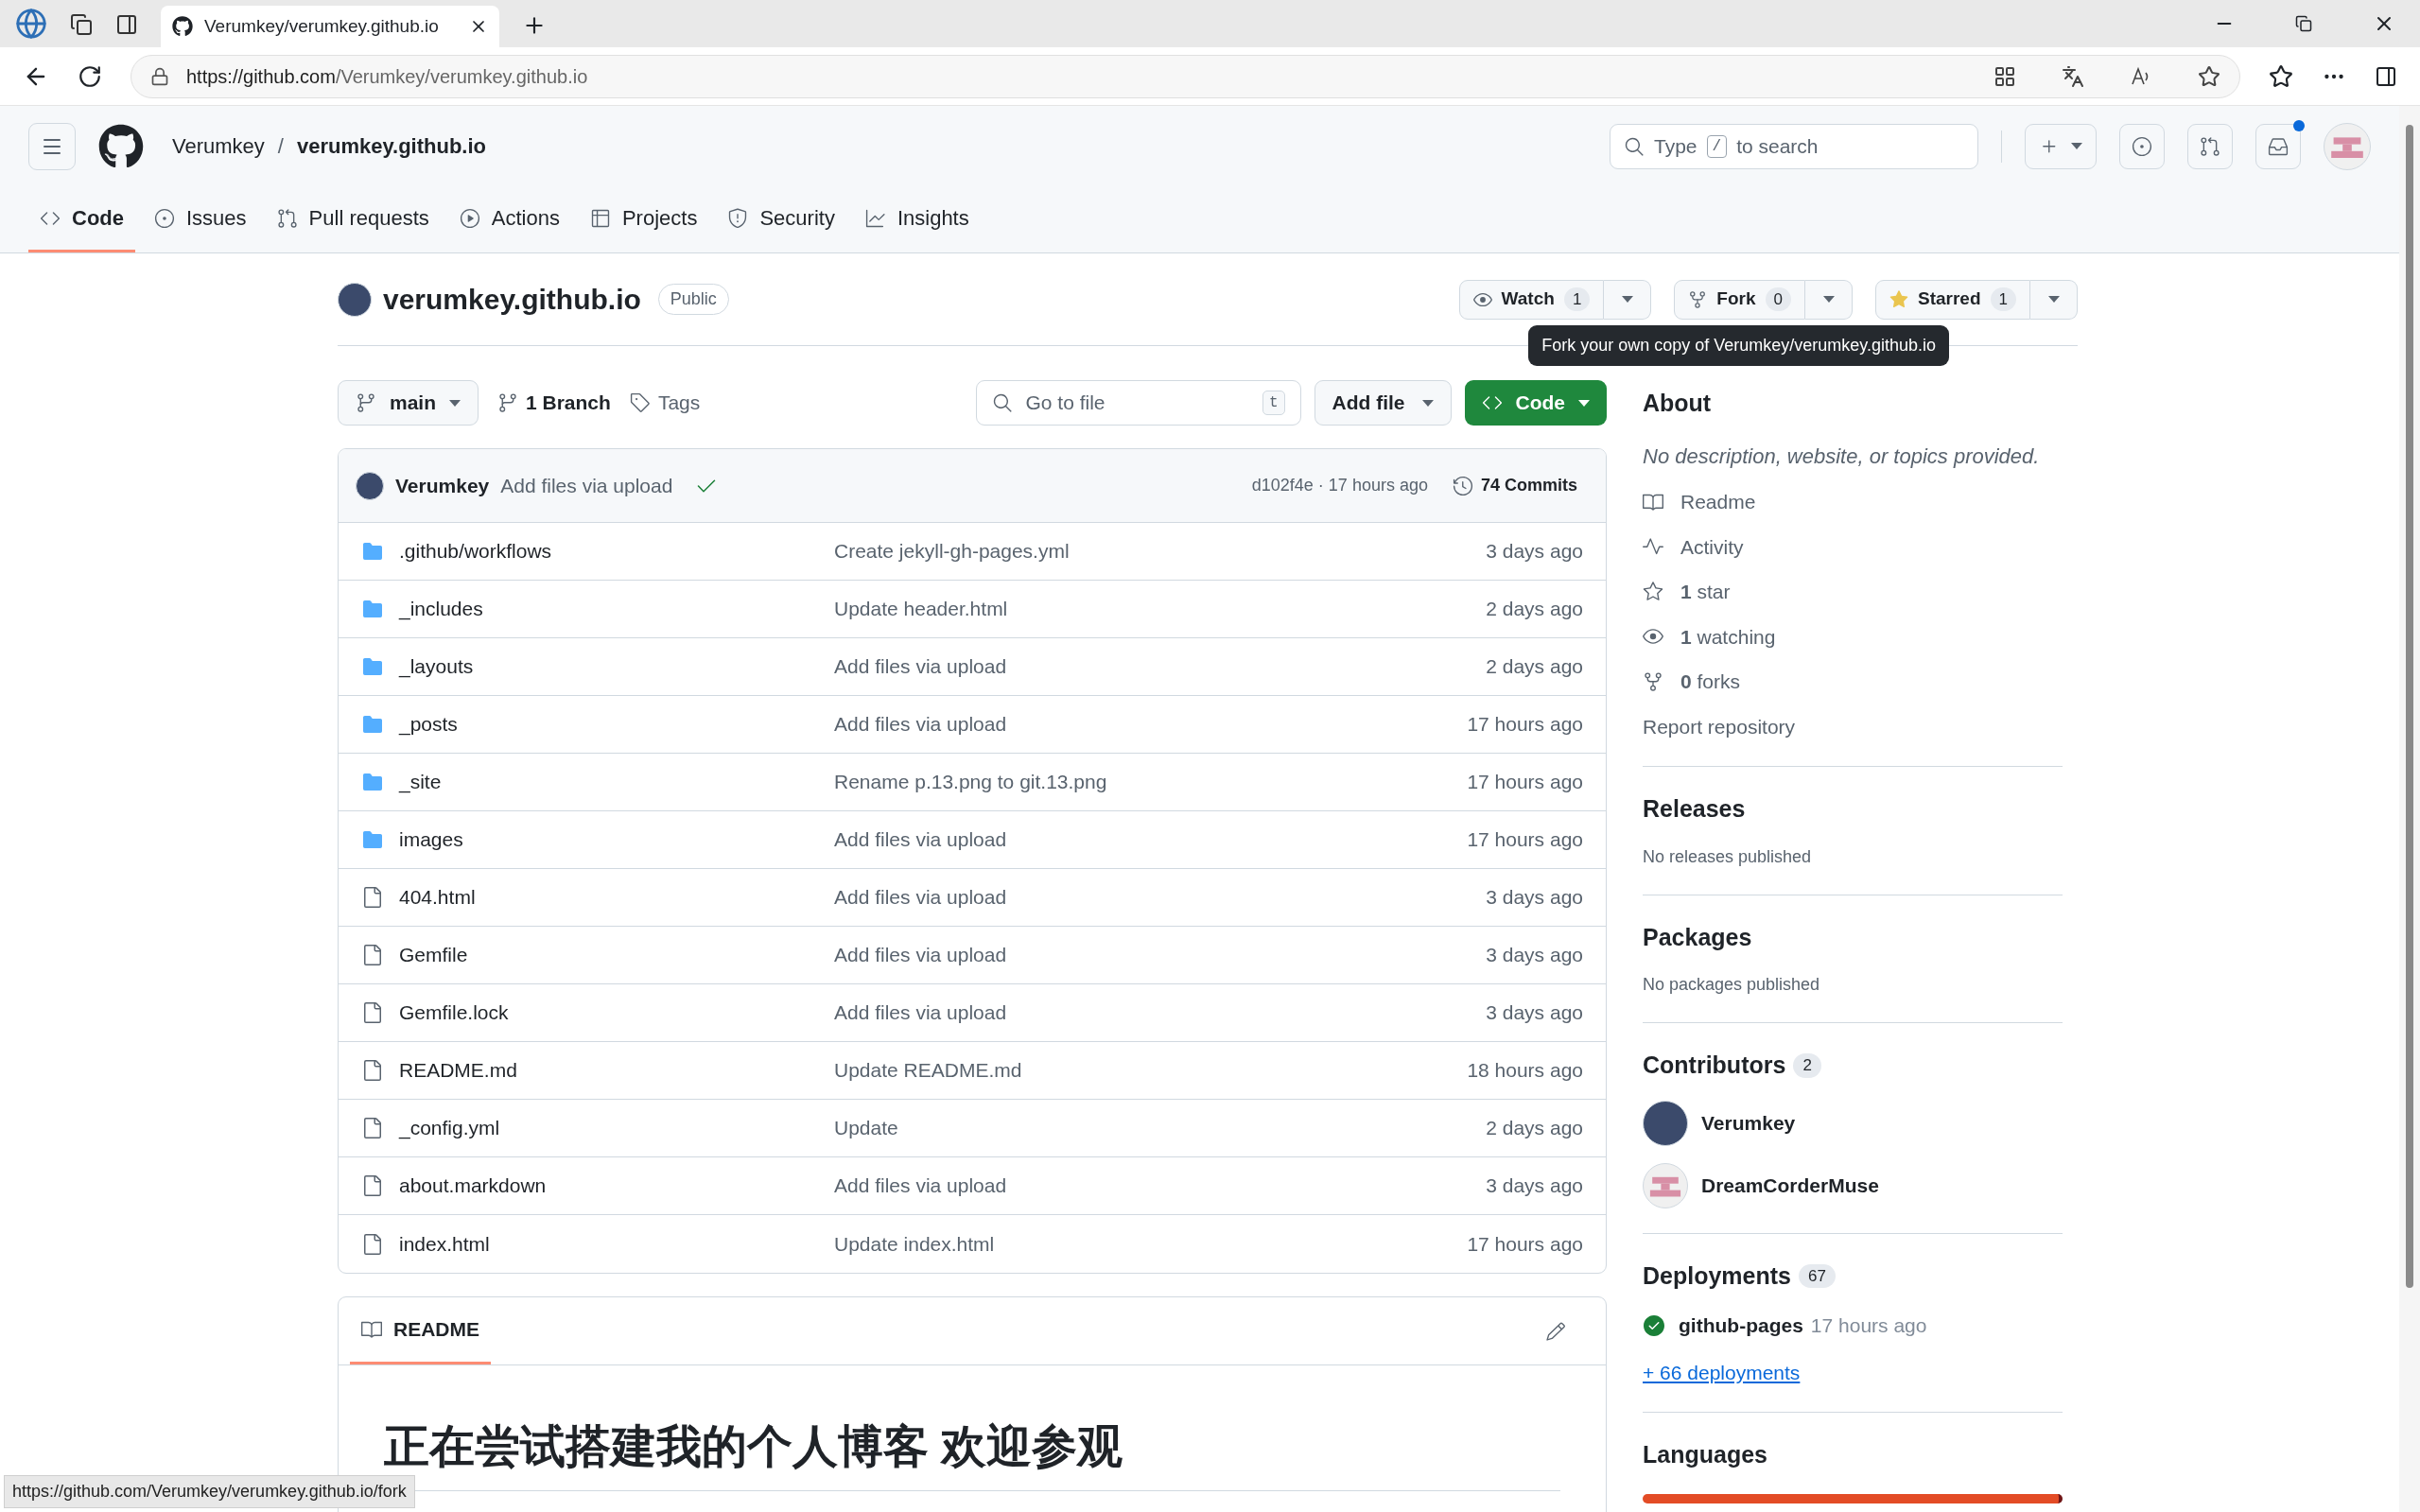 Image resolution: width=2420 pixels, height=1512 pixels. What do you see at coordinates (81, 219) in the screenshot?
I see `repo-nav-tab: Code` at bounding box center [81, 219].